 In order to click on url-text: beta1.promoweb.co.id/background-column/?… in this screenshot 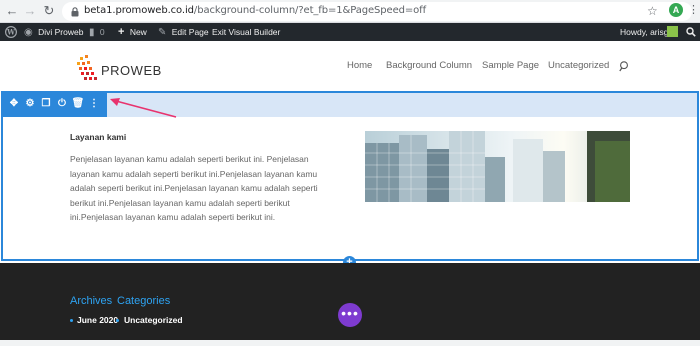, I will do `click(255, 10)`.